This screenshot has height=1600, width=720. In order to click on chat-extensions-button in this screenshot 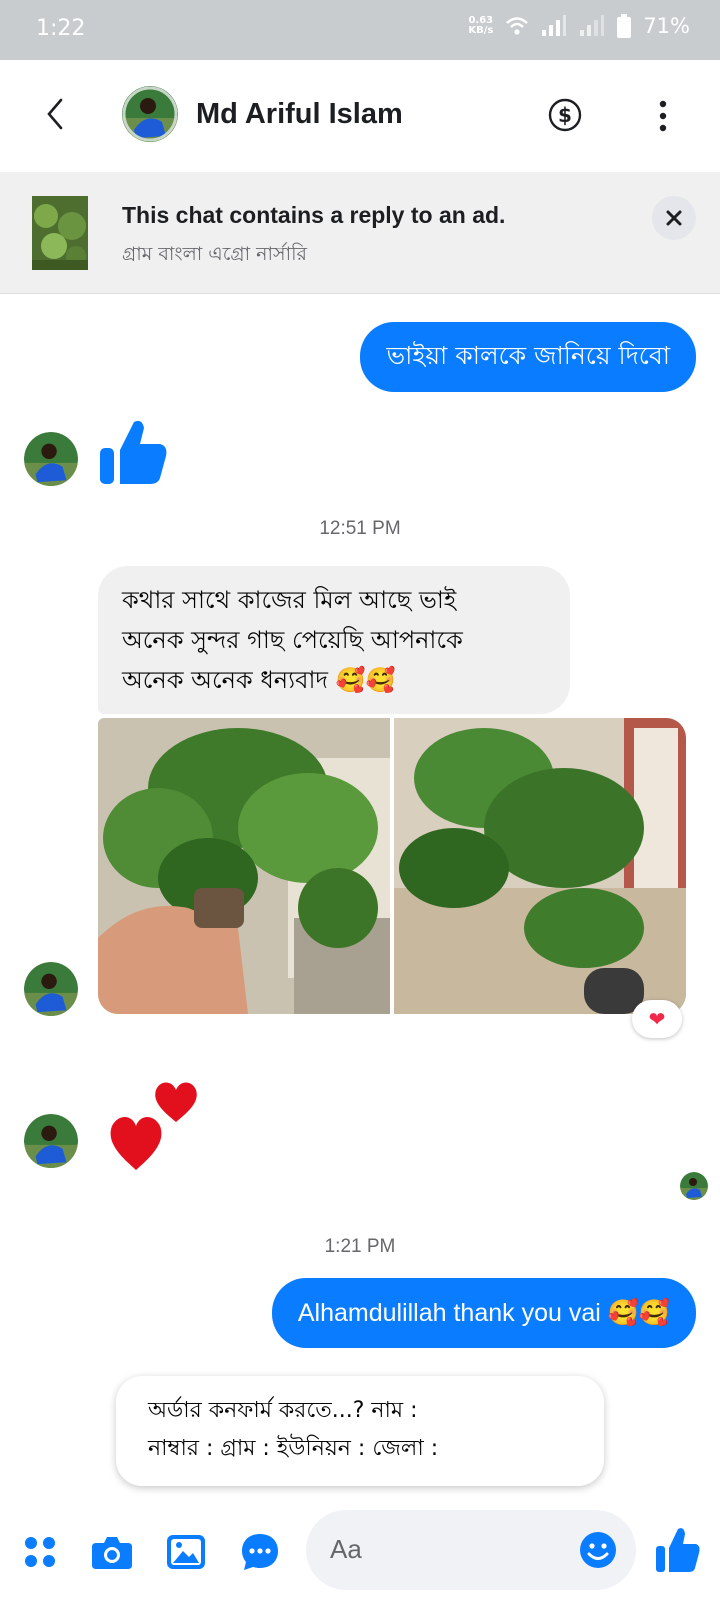, I will do `click(260, 1552)`.